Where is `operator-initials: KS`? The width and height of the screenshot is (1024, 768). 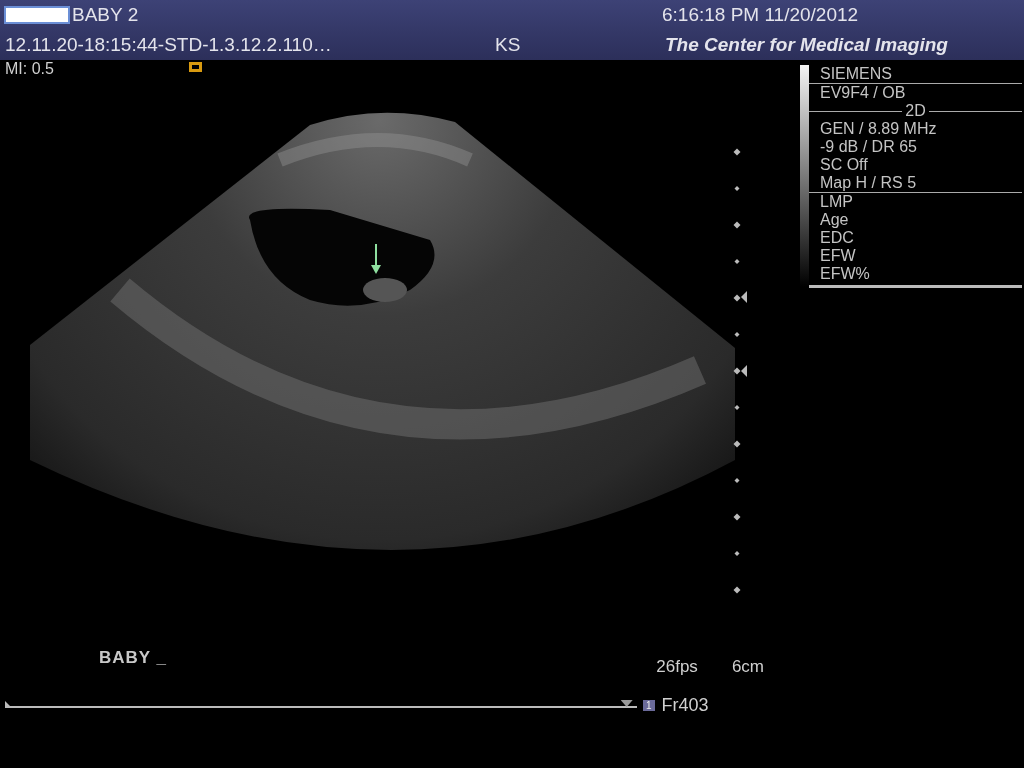 operator-initials: KS is located at coordinates (508, 45).